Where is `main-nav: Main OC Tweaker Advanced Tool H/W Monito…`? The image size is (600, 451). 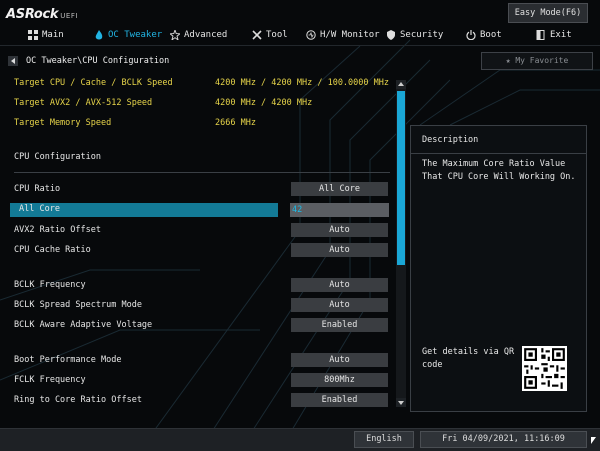 main-nav: Main OC Tweaker Advanced Tool H/W Monito… is located at coordinates (300, 35).